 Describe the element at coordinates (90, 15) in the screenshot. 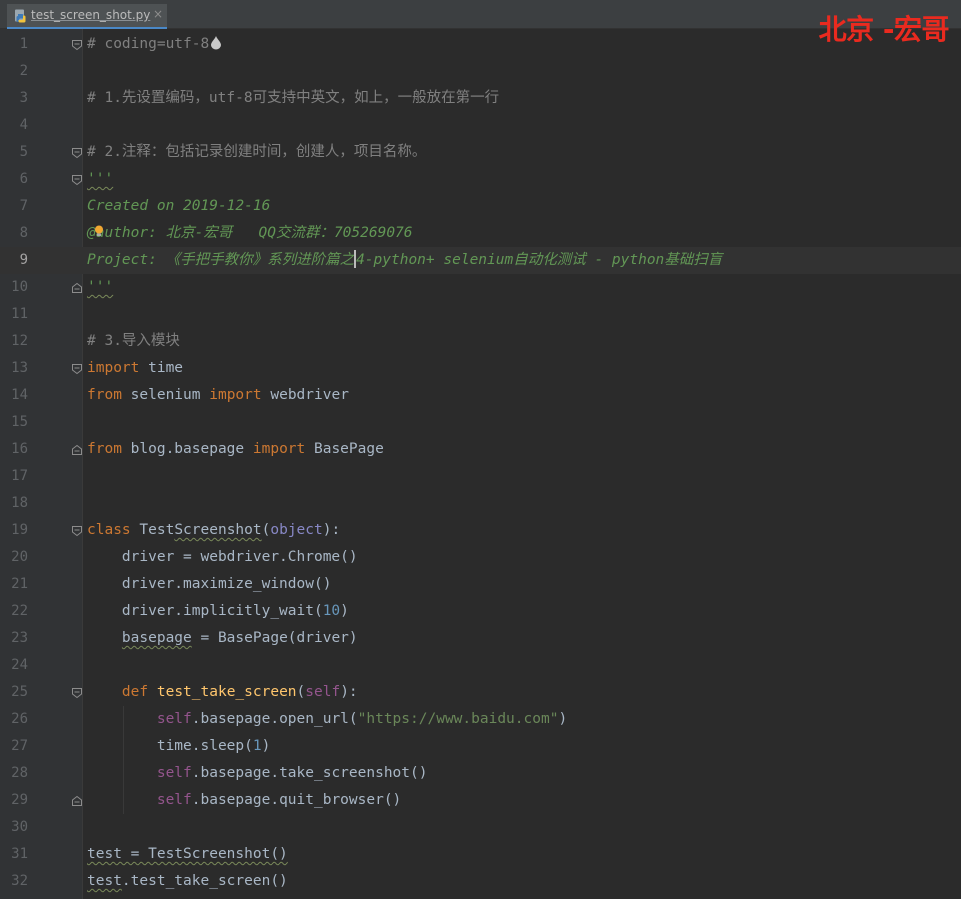

I see `tab-filename: test_screen_shot.py` at that location.